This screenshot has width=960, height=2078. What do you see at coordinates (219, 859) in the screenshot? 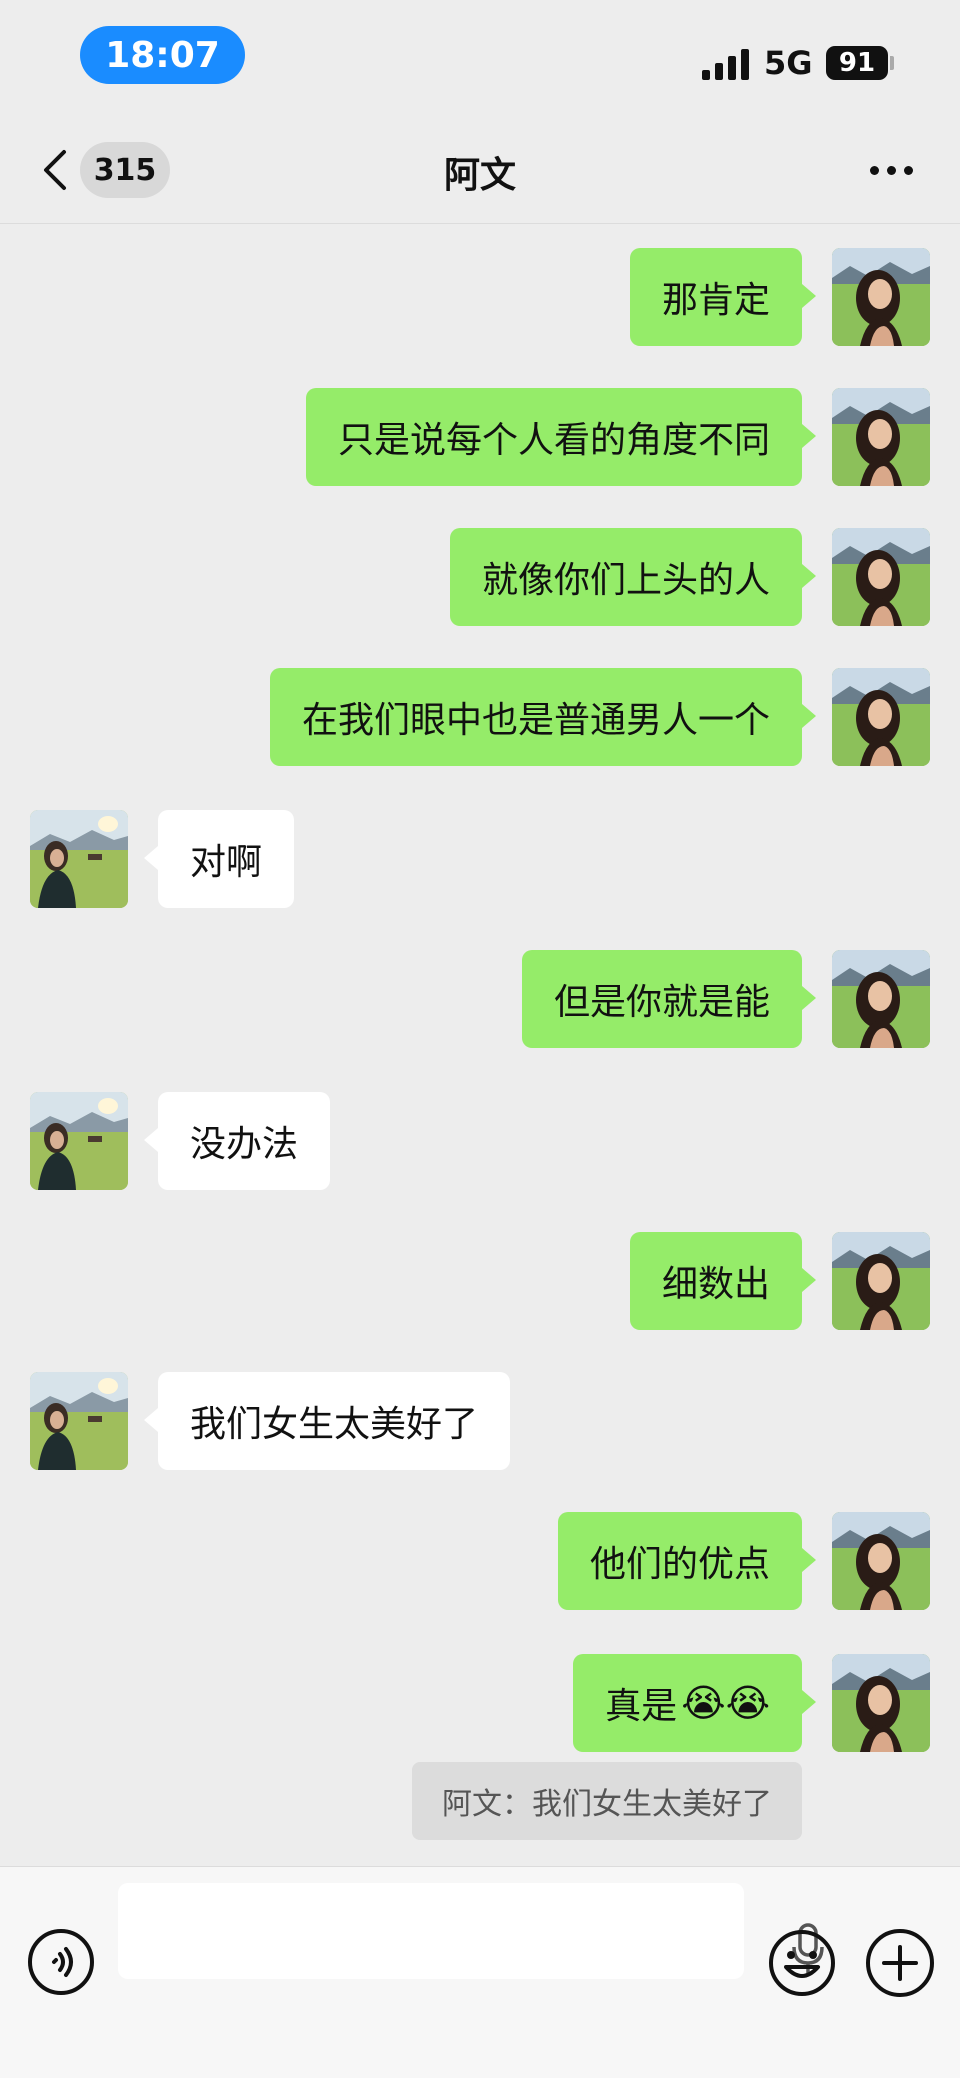
I see `message-bubble: 对啊` at bounding box center [219, 859].